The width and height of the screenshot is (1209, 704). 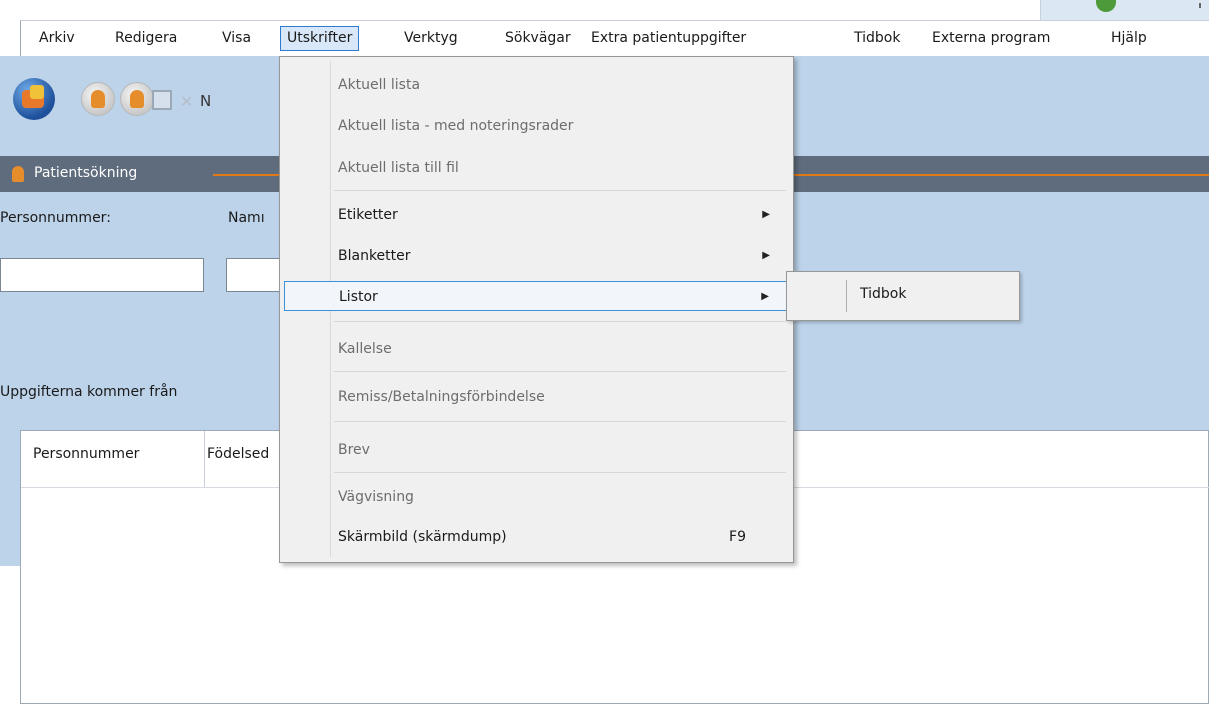 What do you see at coordinates (536, 85) in the screenshot?
I see `menu-item-aktuell-lista: Aktuell lista` at bounding box center [536, 85].